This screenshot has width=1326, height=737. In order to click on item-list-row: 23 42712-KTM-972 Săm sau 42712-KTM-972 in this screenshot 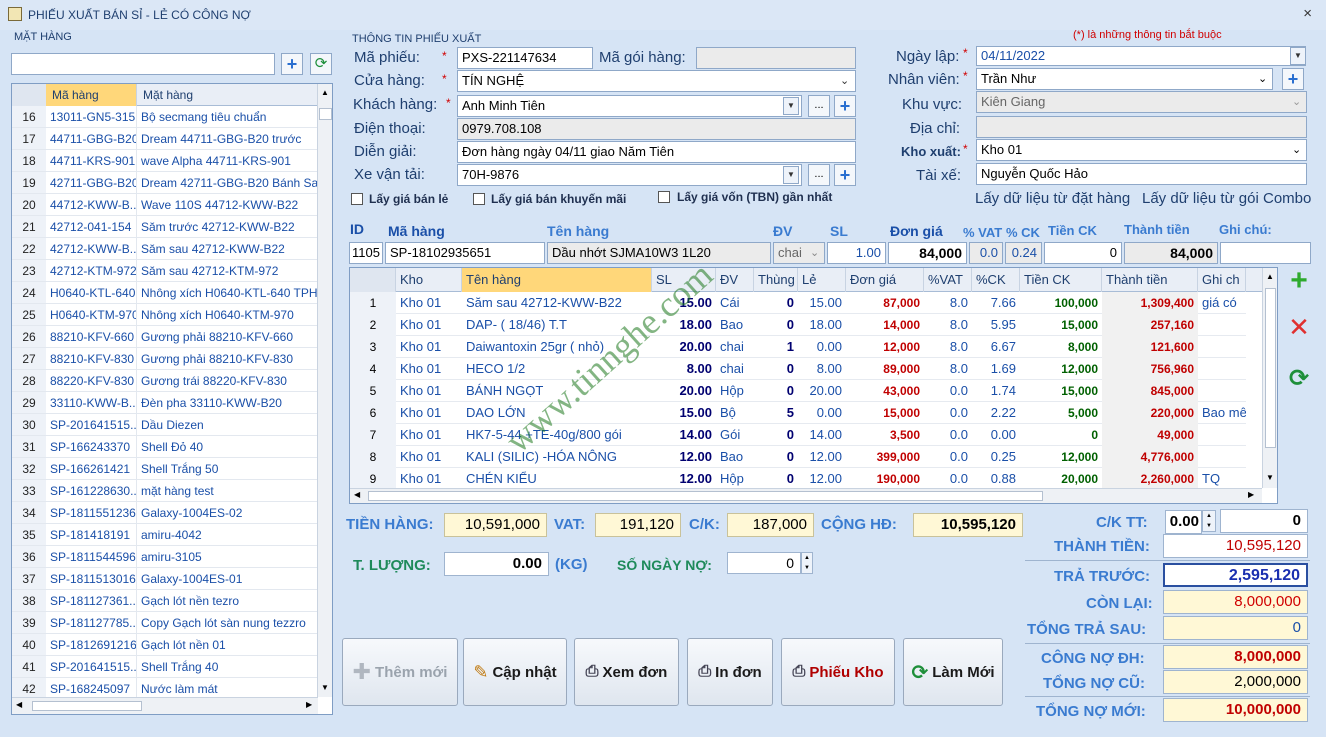, I will do `click(165, 271)`.